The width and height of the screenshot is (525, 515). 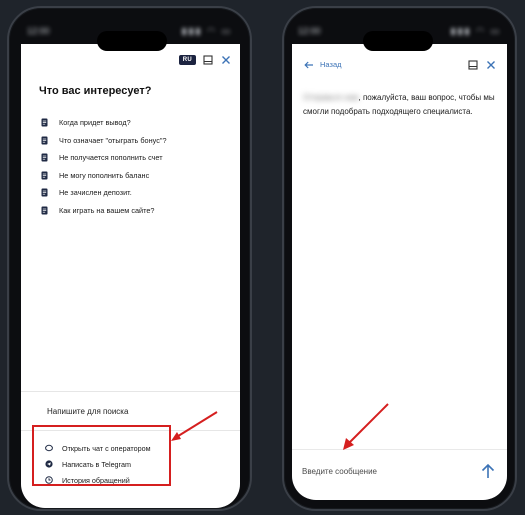 What do you see at coordinates (366, 426) in the screenshot?
I see `annotation-arrow-right` at bounding box center [366, 426].